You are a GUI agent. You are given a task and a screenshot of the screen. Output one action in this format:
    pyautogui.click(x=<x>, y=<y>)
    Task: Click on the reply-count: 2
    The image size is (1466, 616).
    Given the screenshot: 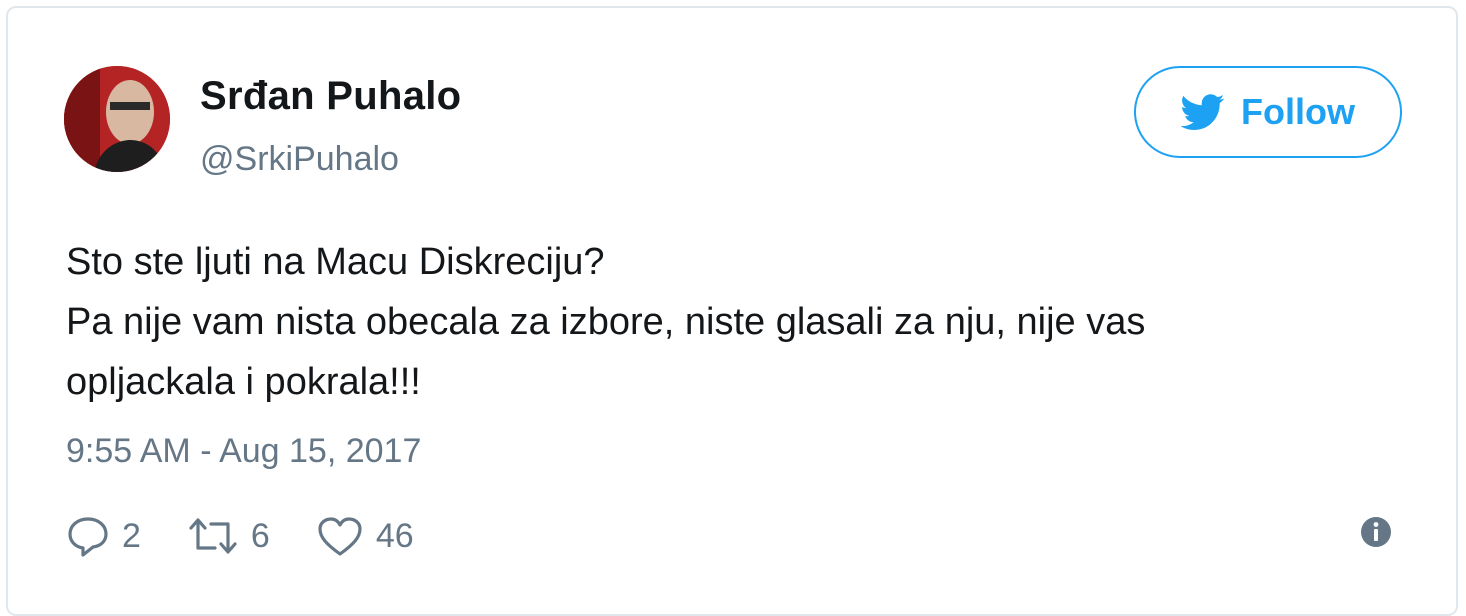 What is the action you would take?
    pyautogui.click(x=131, y=535)
    